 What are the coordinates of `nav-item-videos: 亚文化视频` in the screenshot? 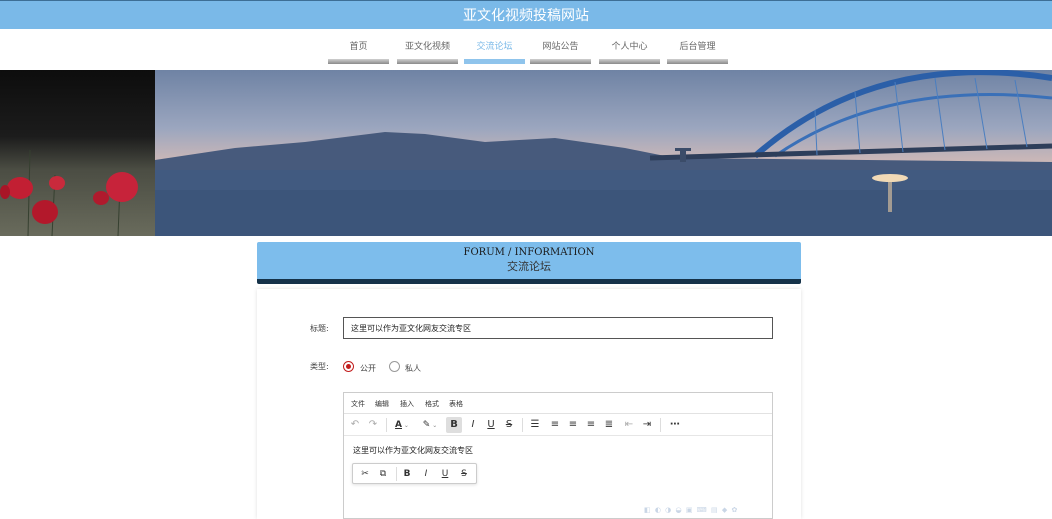 It's located at (427, 52).